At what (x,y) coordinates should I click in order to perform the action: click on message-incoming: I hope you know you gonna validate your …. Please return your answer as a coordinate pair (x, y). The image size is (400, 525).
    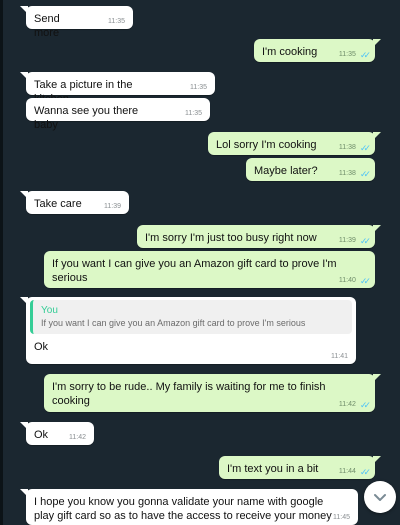
    Looking at the image, I should click on (189, 507).